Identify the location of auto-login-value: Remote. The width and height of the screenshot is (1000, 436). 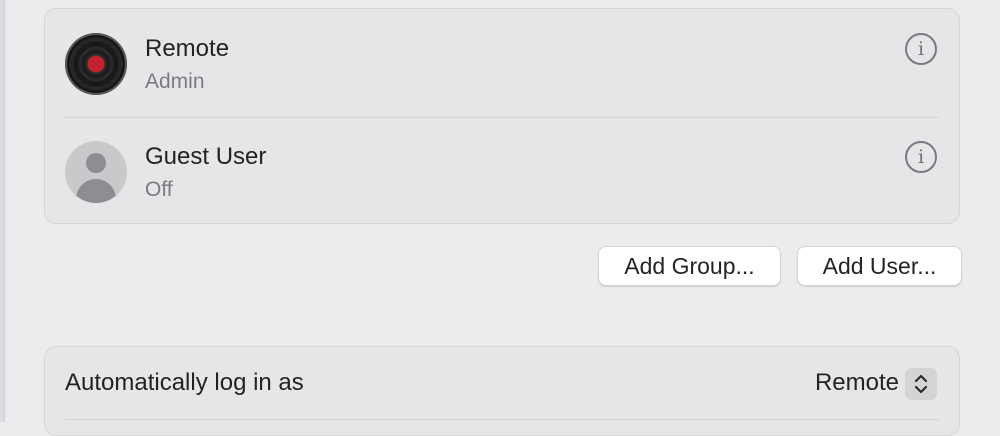
(857, 383).